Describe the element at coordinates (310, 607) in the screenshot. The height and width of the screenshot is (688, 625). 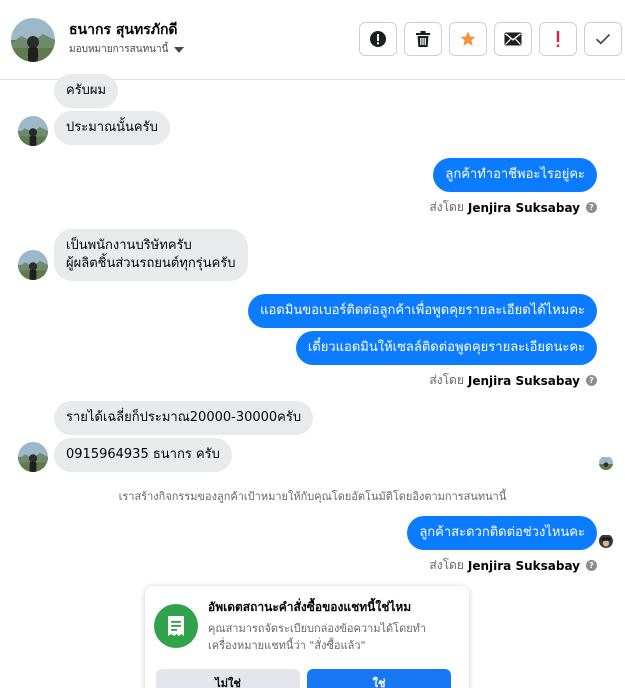
I see `prompt-title: อัพเดตสถานะคำสั่งซื้อของแชทนี้ใช่ไหม` at that location.